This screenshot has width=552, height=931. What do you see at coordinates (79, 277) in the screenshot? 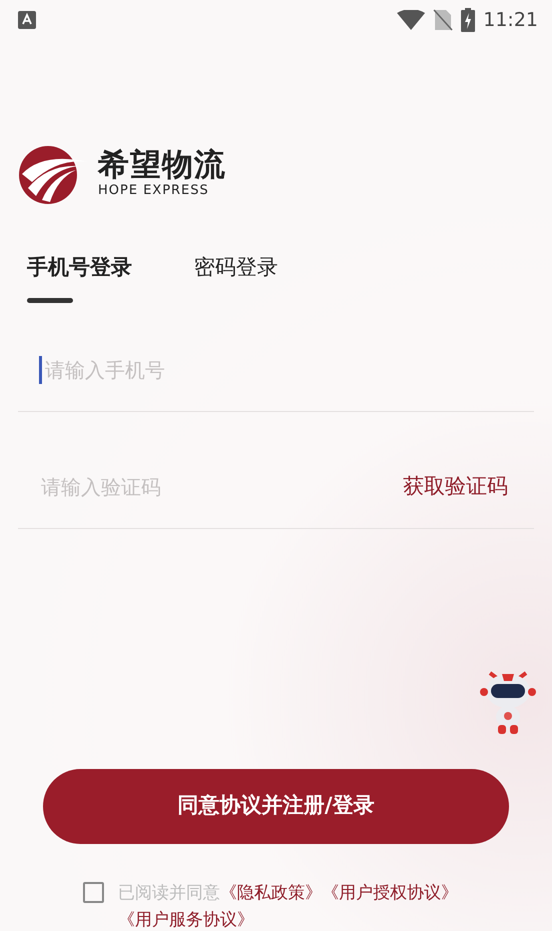
I see `login-tab: 手机号登录` at bounding box center [79, 277].